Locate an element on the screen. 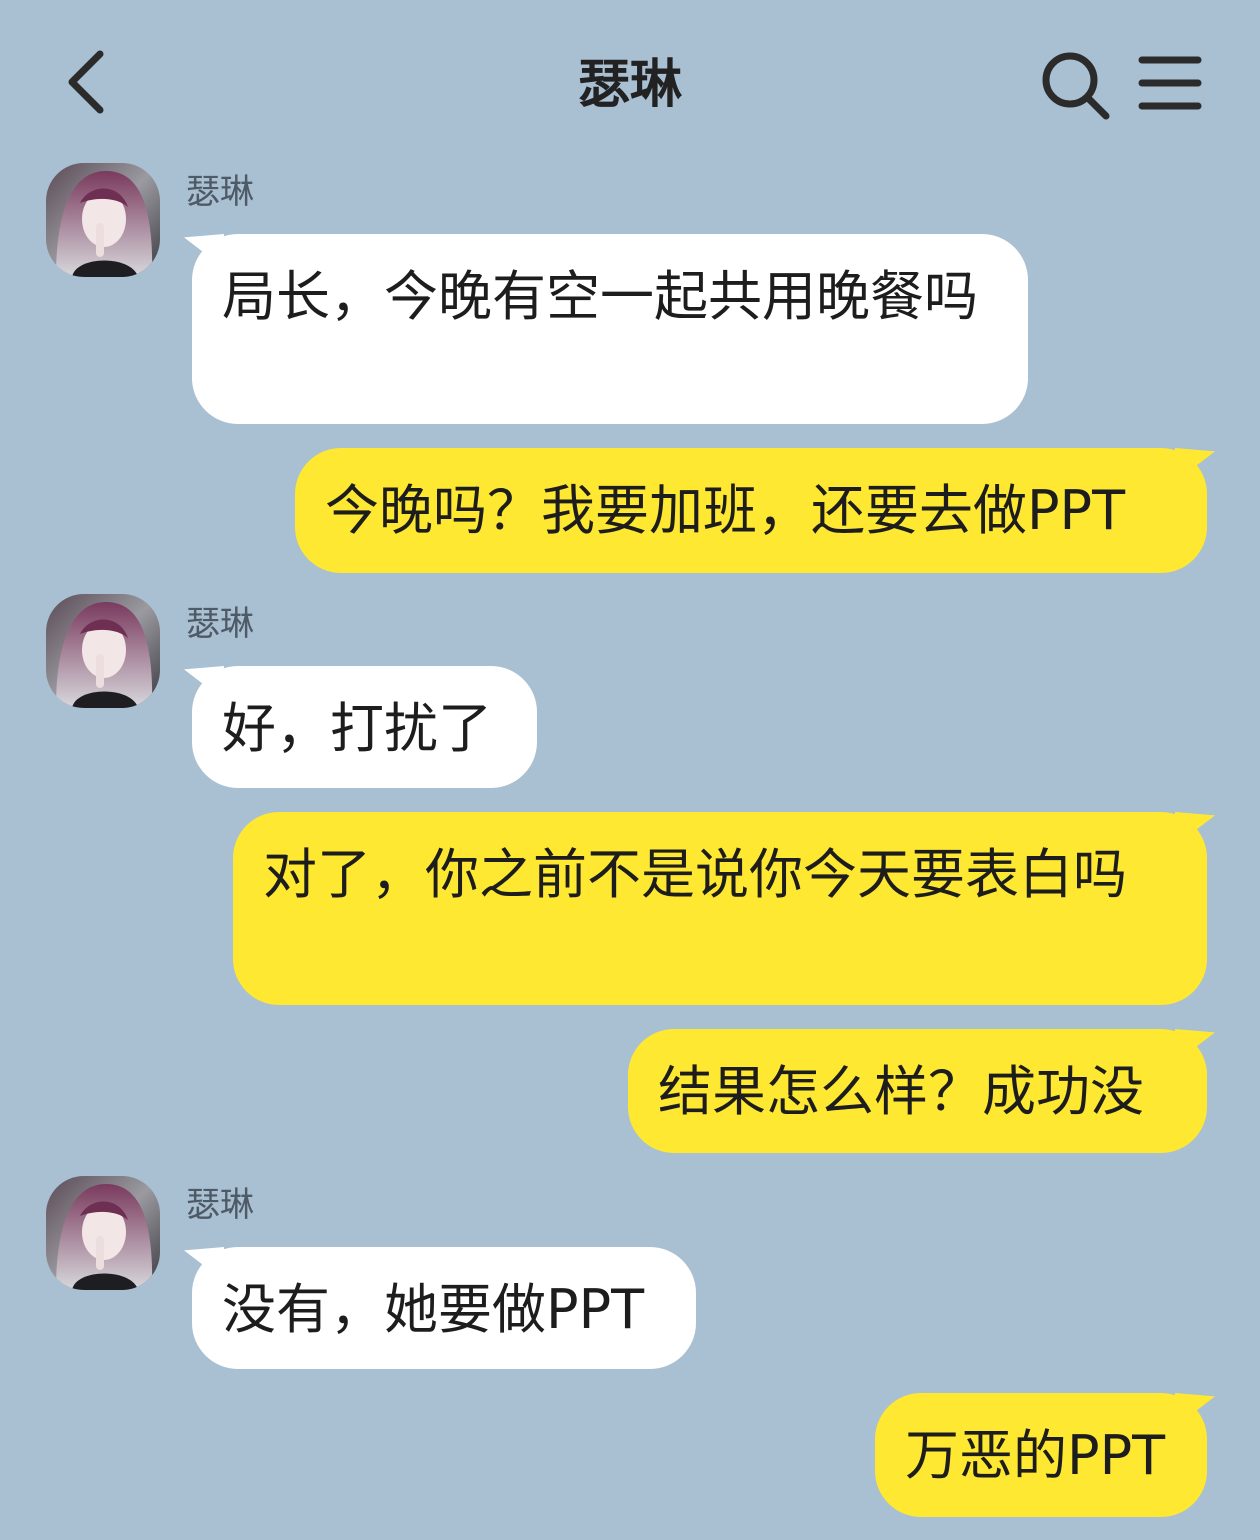 This screenshot has width=1260, height=1540. message-bubble-outgoing: 对了，你之前不是说你今天要表白吗 is located at coordinates (720, 908).